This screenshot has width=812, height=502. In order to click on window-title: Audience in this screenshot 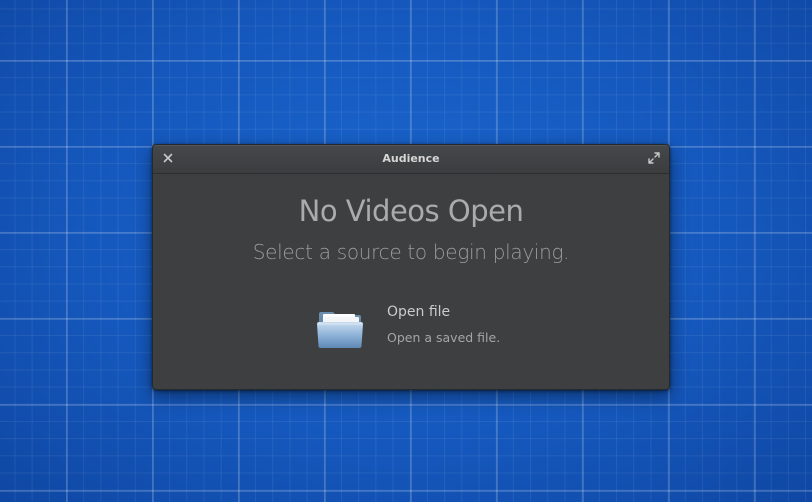, I will do `click(411, 158)`.